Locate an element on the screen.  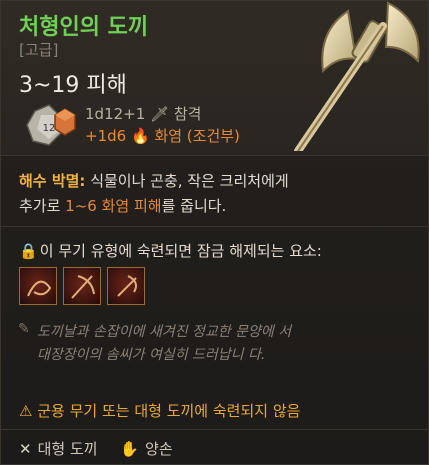
property-label: 양손 is located at coordinates (159, 449).